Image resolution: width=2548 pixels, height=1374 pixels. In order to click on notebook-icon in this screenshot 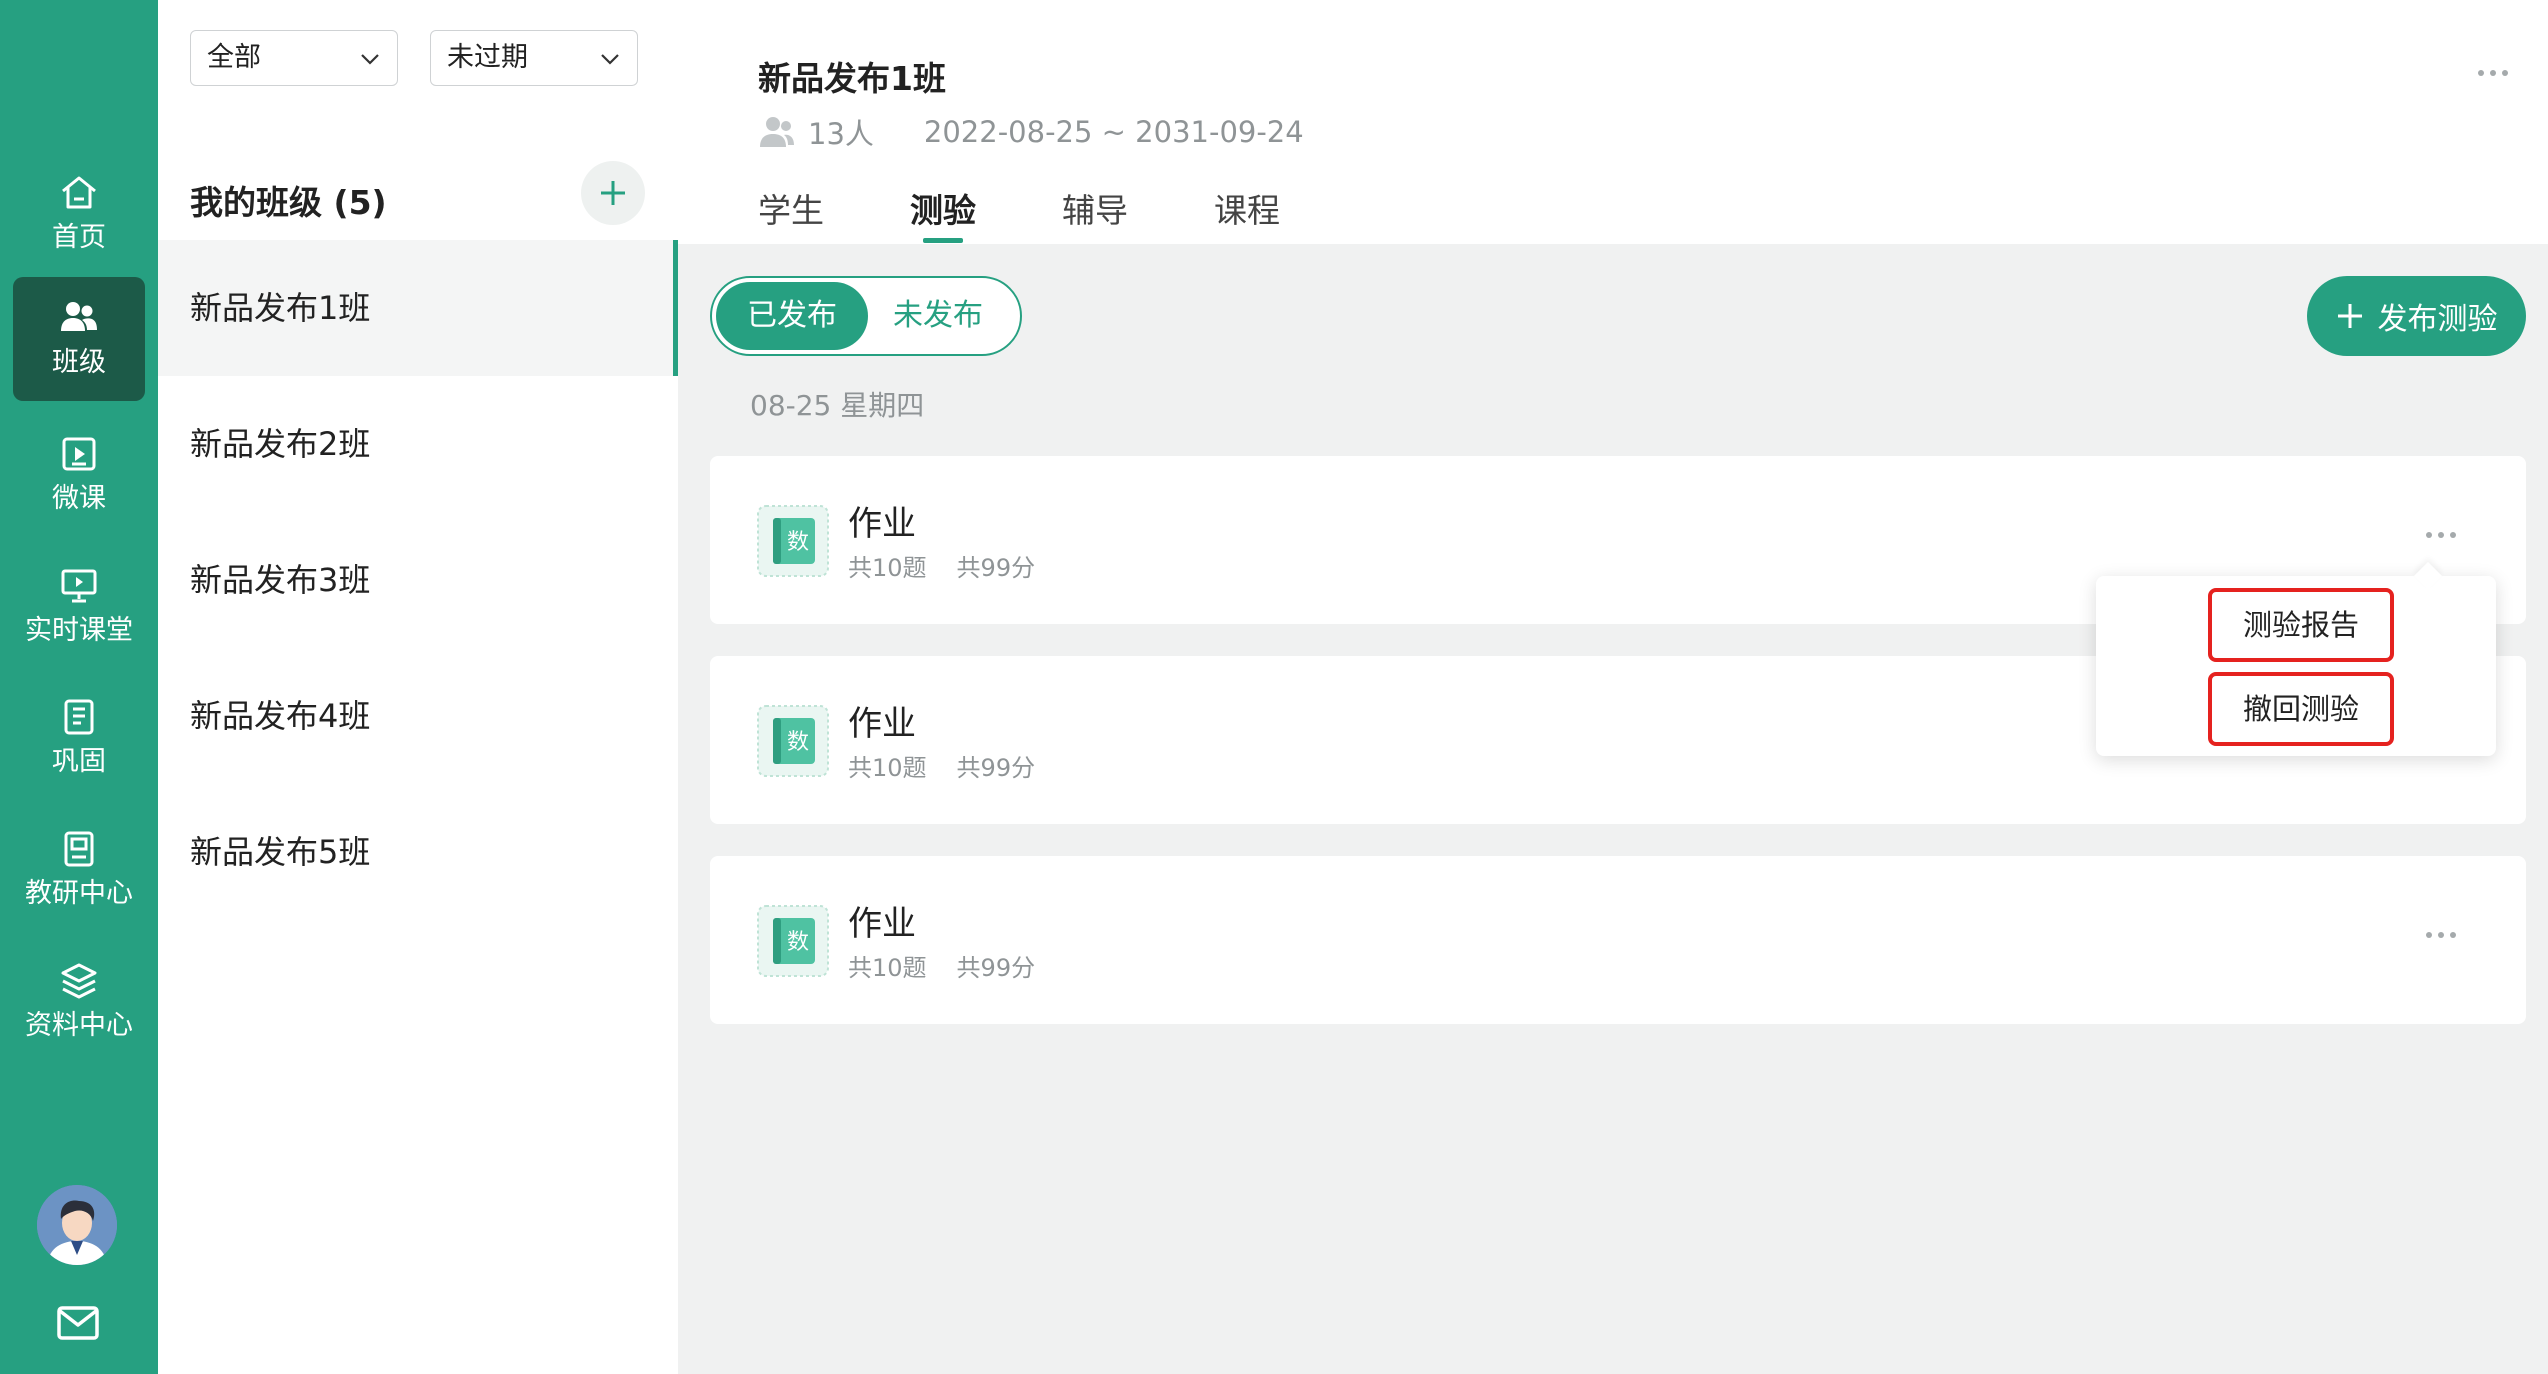, I will do `click(79, 717)`.